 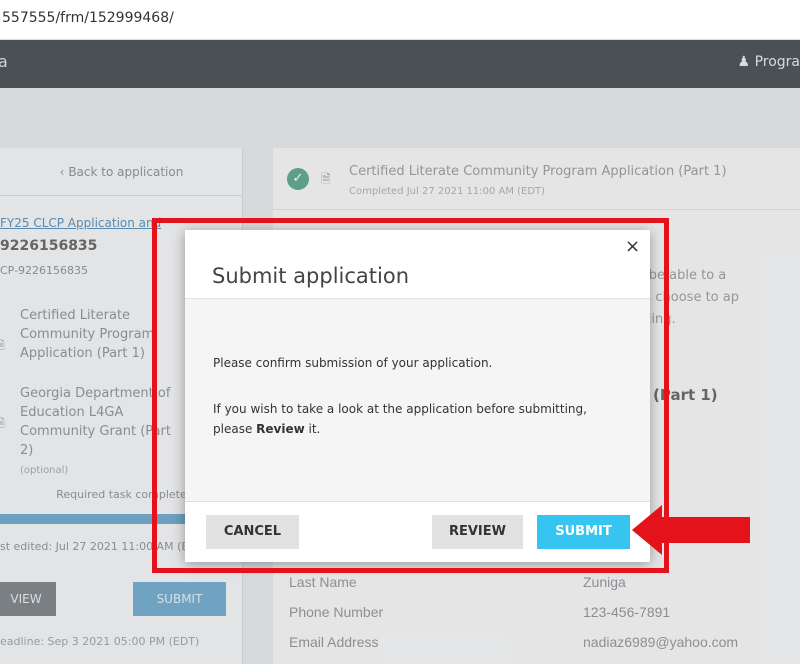 What do you see at coordinates (88, 18) in the screenshot?
I see `url-text: 557555/frm/152999468/` at bounding box center [88, 18].